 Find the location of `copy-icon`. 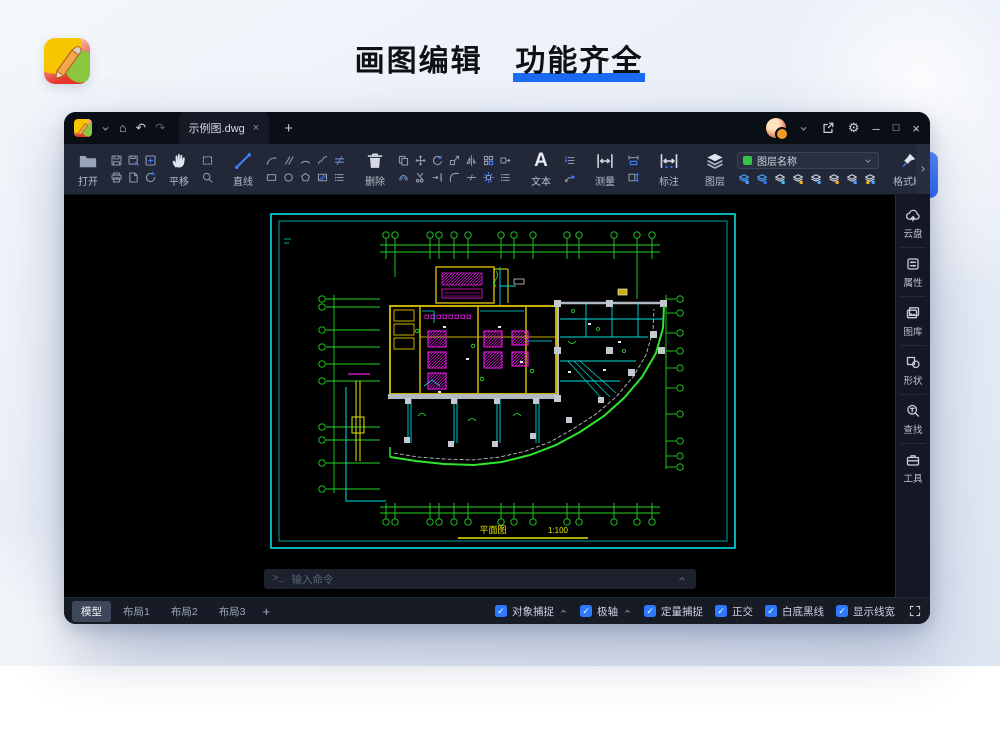

copy-icon is located at coordinates (403, 160).